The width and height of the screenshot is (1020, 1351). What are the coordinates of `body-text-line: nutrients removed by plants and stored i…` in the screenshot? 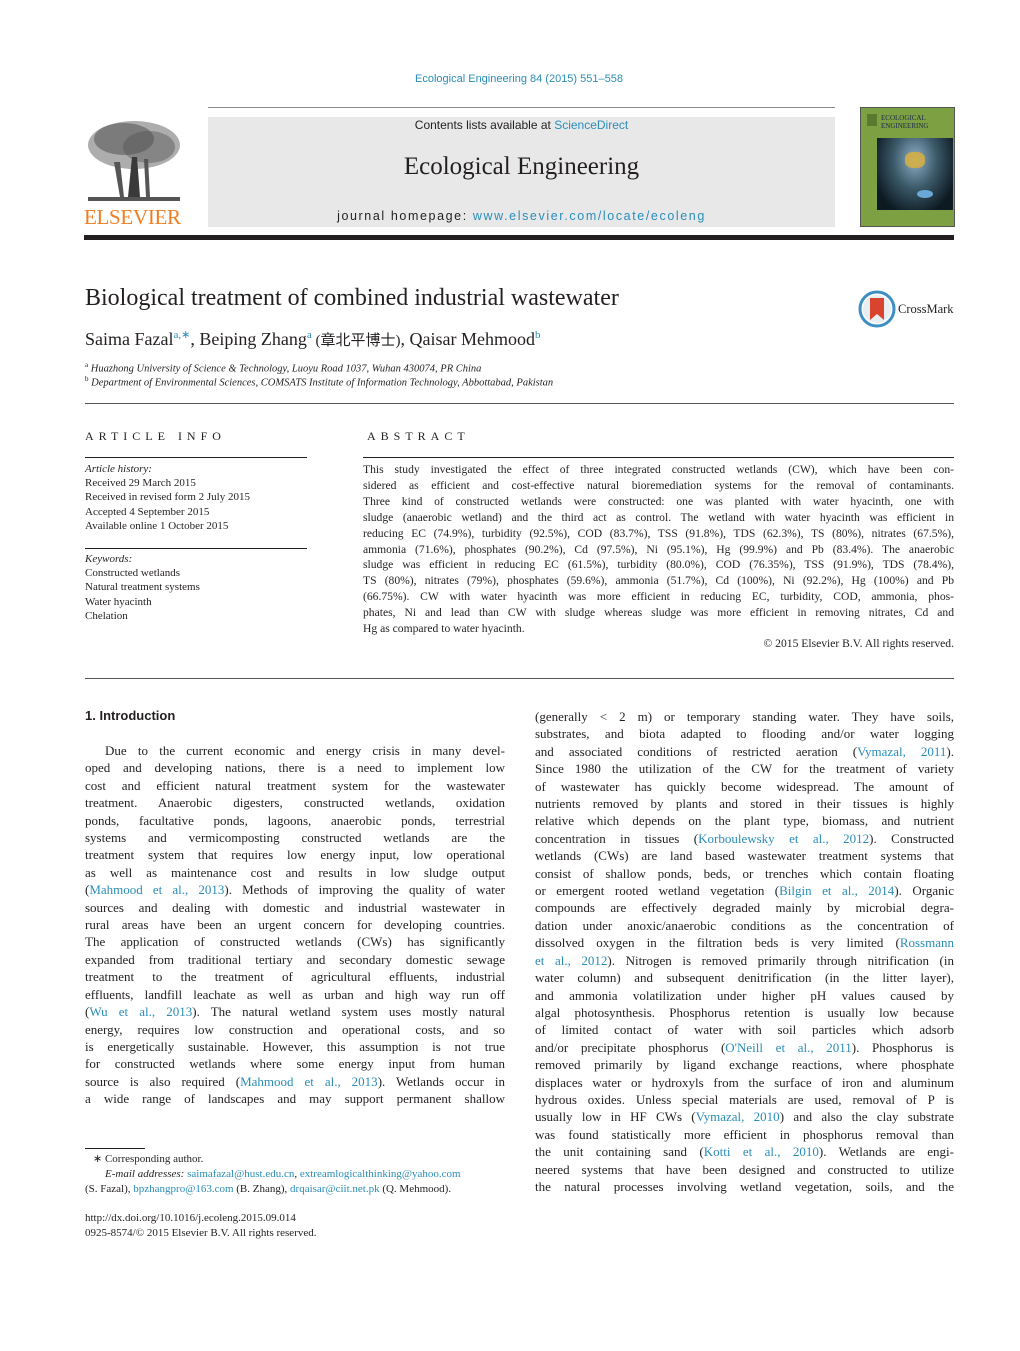 It's located at (744, 803).